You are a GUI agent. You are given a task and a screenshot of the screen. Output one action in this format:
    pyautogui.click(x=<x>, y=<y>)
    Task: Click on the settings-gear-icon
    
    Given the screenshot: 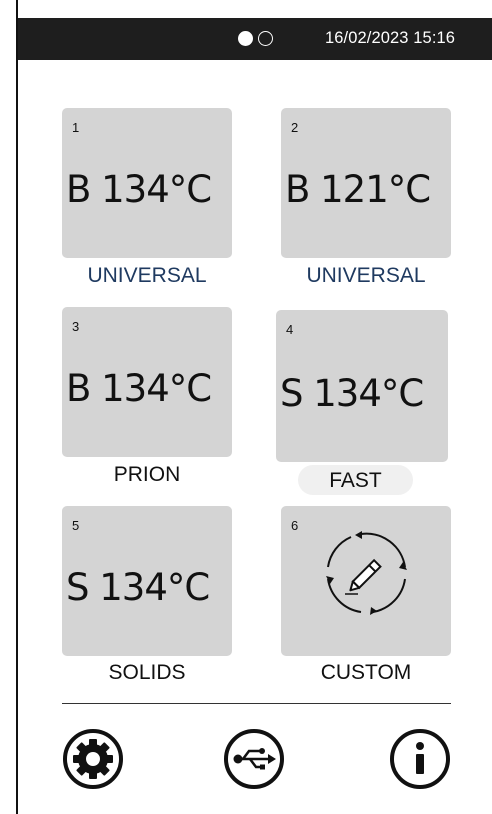 What is the action you would take?
    pyautogui.click(x=93, y=759)
    